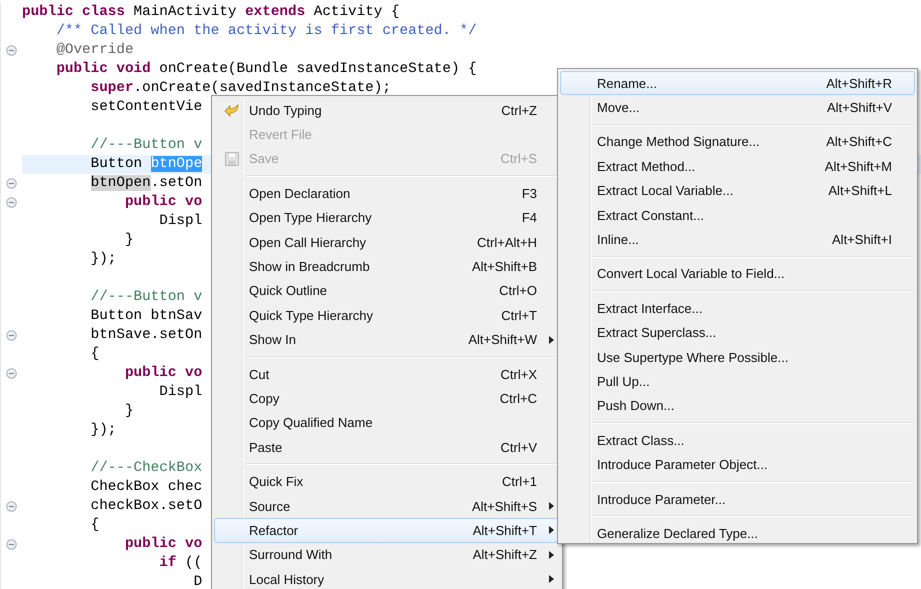  Describe the element at coordinates (387, 530) in the screenshot. I see `menu-item: Refactor Alt+Shift+T` at that location.